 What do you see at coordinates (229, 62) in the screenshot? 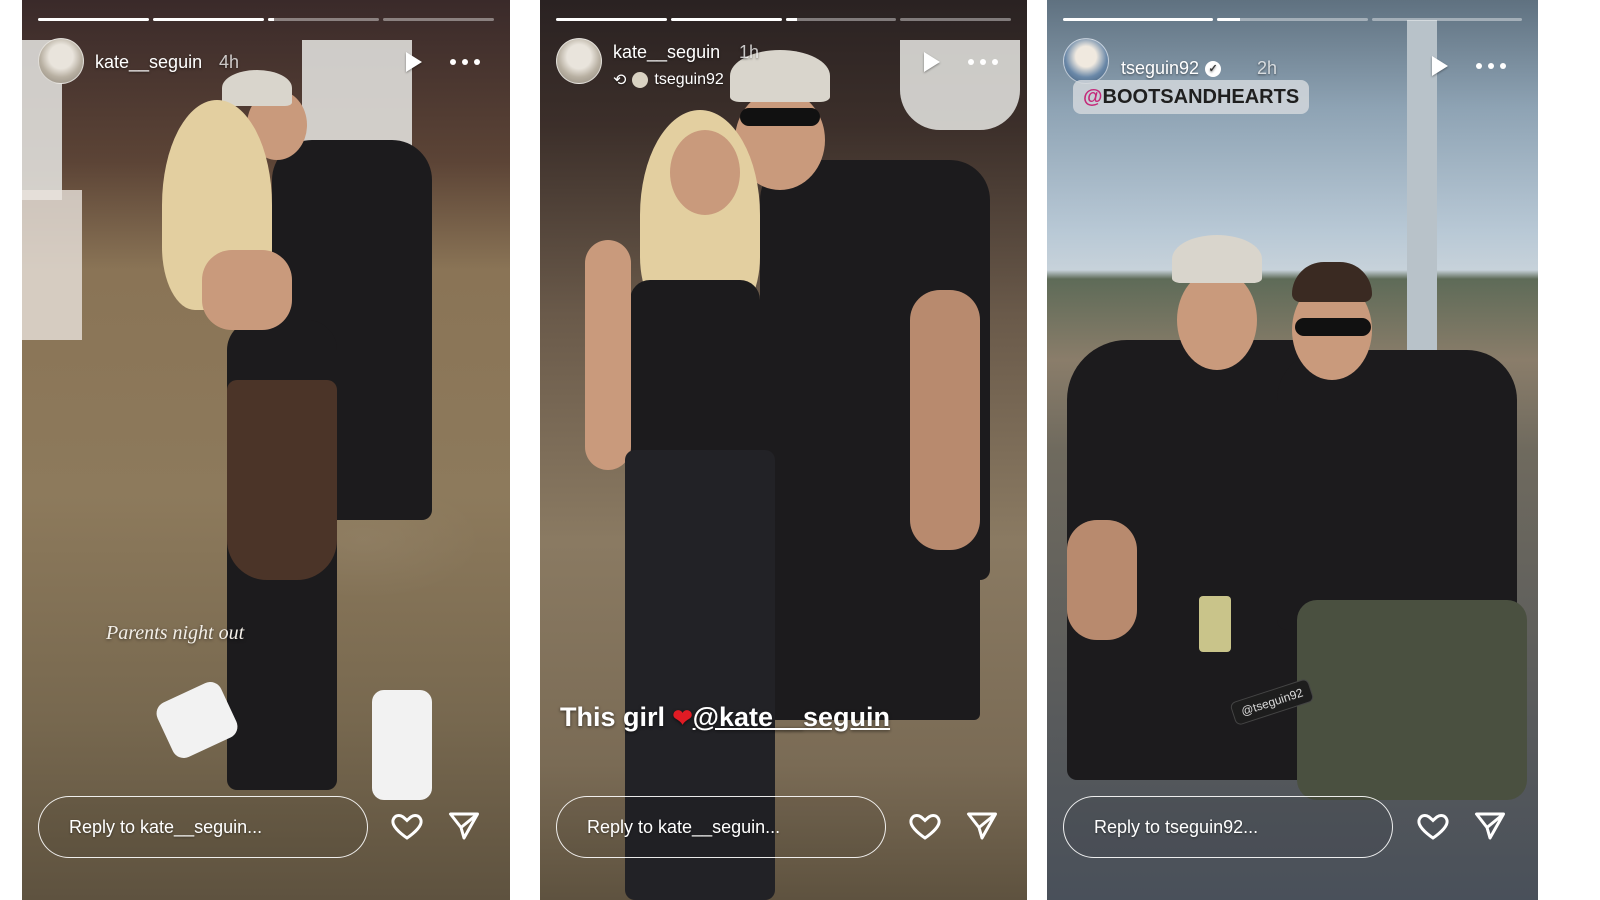
I see `post-time: 4h` at bounding box center [229, 62].